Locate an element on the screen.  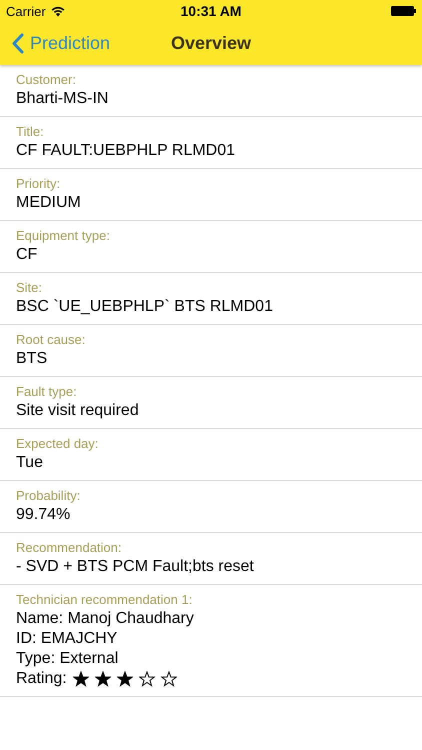
field-label: Priority: is located at coordinates (39, 184).